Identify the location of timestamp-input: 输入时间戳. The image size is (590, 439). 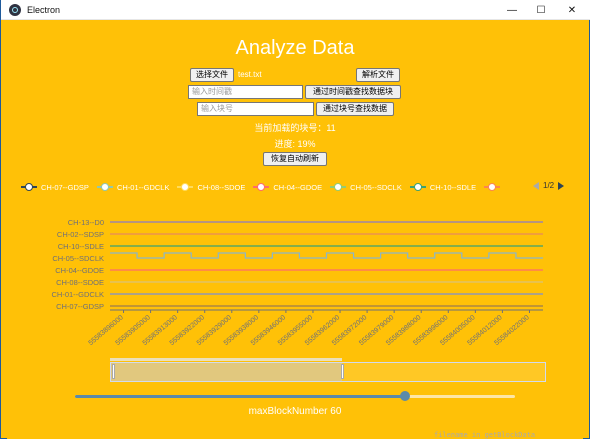
(245, 92).